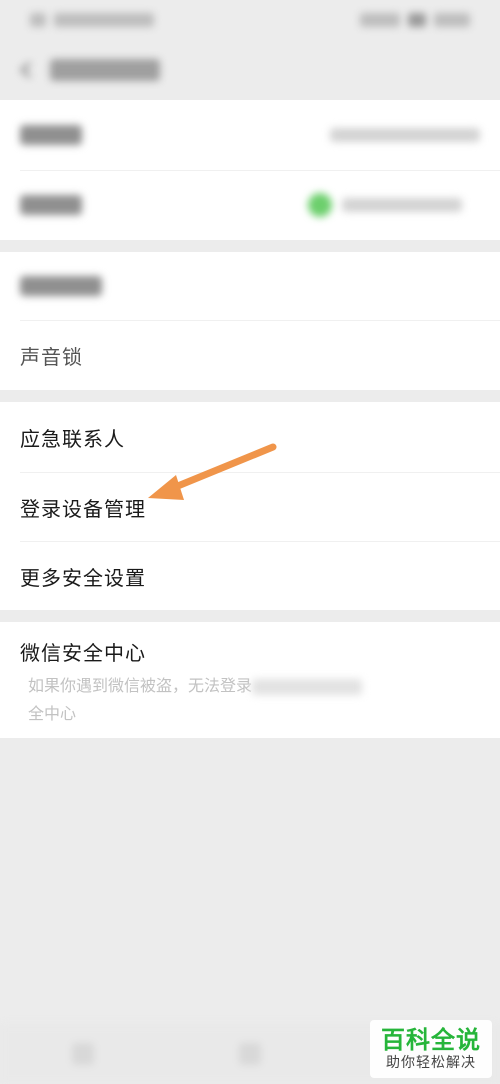  I want to click on status-bar, so click(250, 20).